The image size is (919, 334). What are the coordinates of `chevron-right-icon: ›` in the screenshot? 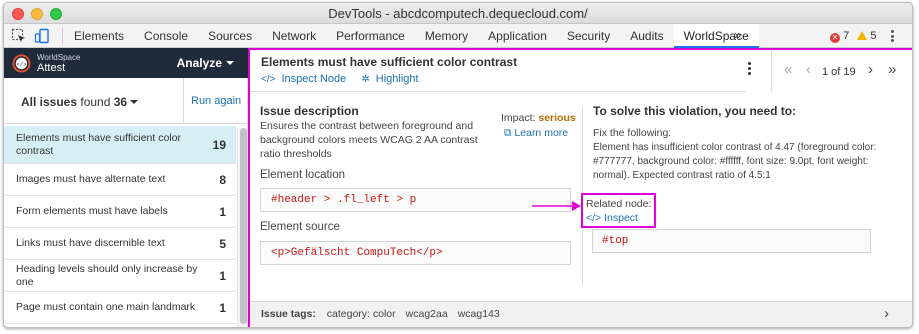 It's located at (886, 313).